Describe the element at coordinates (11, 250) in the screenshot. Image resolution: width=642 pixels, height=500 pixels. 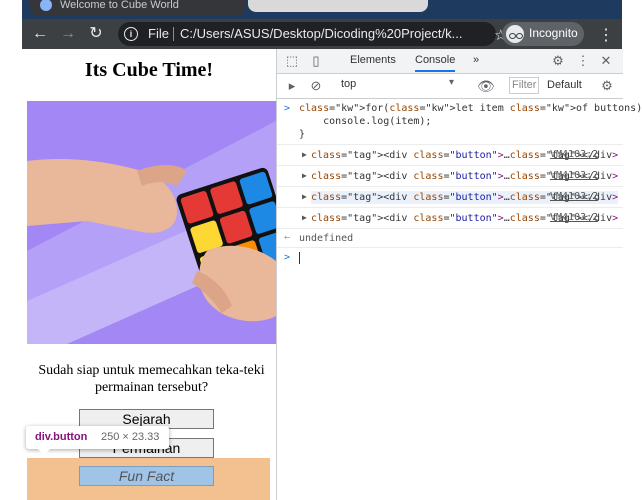
I see `window-frame-left` at that location.